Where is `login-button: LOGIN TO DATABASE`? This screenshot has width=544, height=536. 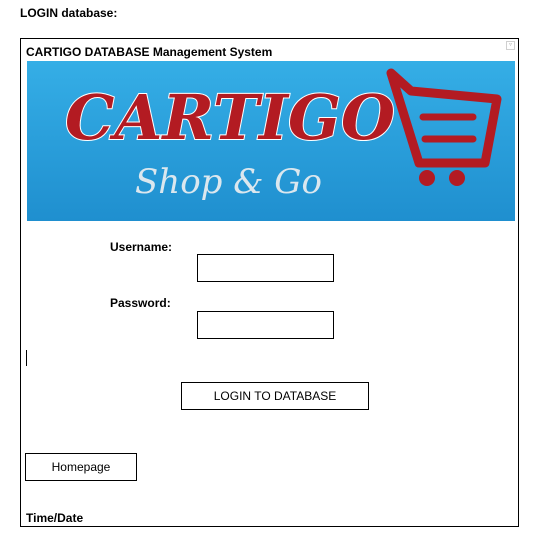 login-button: LOGIN TO DATABASE is located at coordinates (275, 396).